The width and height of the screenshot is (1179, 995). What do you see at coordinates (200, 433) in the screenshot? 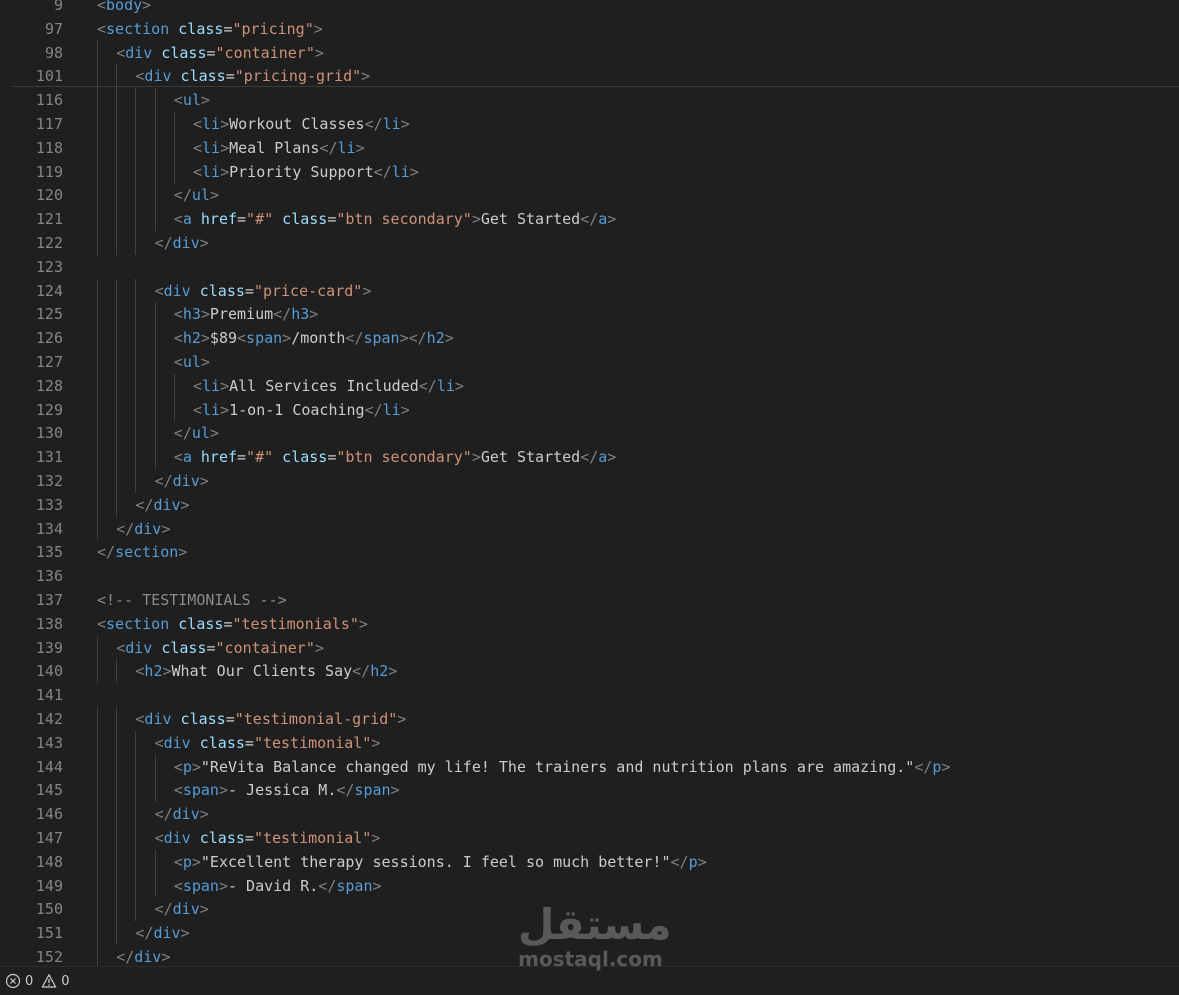
I see `code-token: ul` at bounding box center [200, 433].